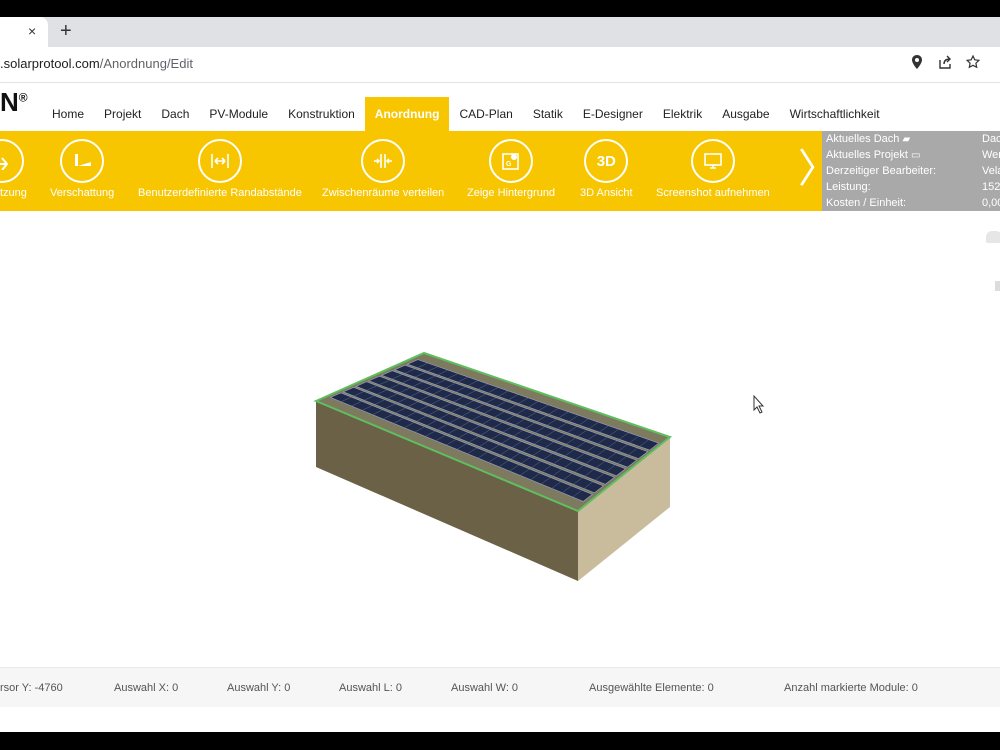 The width and height of the screenshot is (1000, 750). What do you see at coordinates (321, 114) in the screenshot?
I see `nav-konstruktion: Konstruktion` at bounding box center [321, 114].